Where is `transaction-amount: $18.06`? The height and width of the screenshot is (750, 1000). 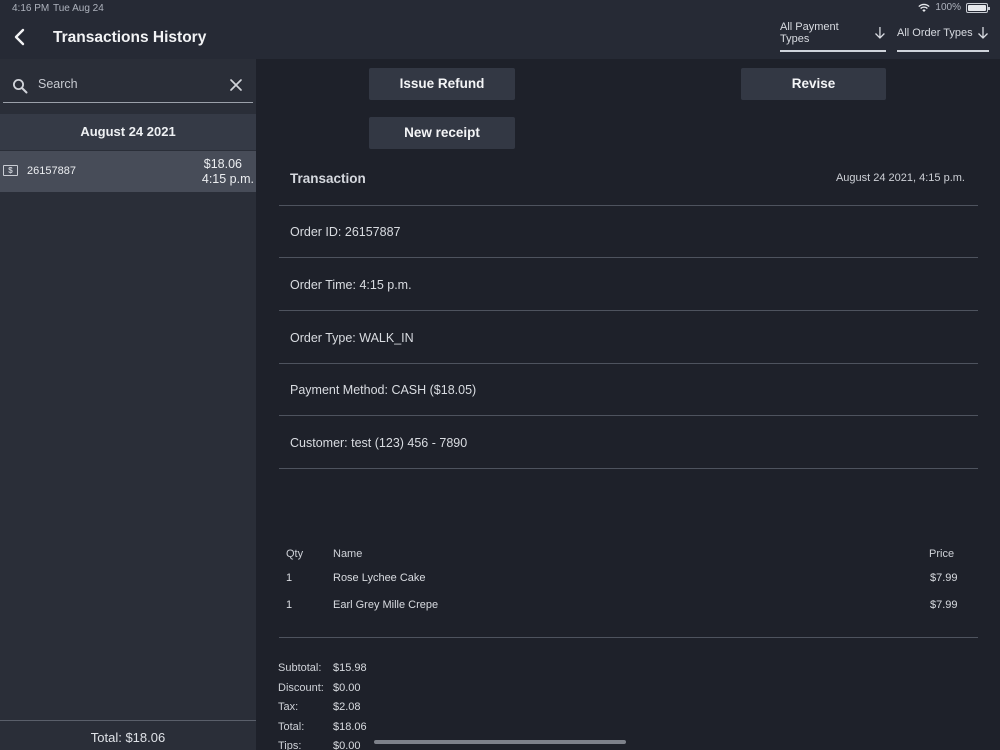 transaction-amount: $18.06 is located at coordinates (222, 164).